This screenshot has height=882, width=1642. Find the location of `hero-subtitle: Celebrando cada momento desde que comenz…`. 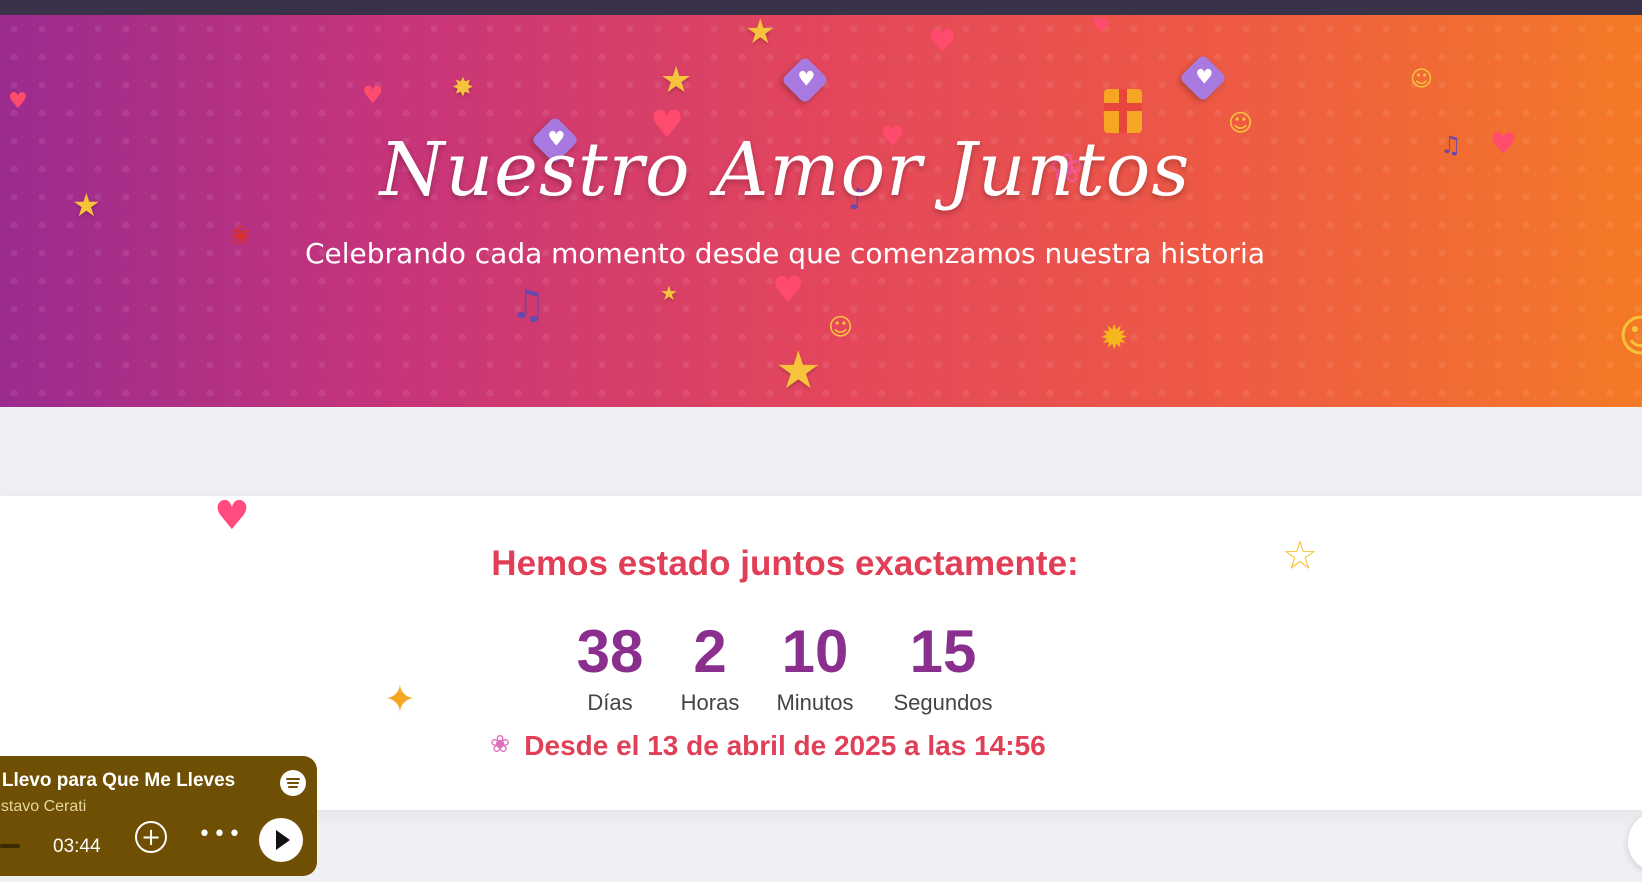

hero-subtitle: Celebrando cada momento desde que comenz… is located at coordinates (784, 253).